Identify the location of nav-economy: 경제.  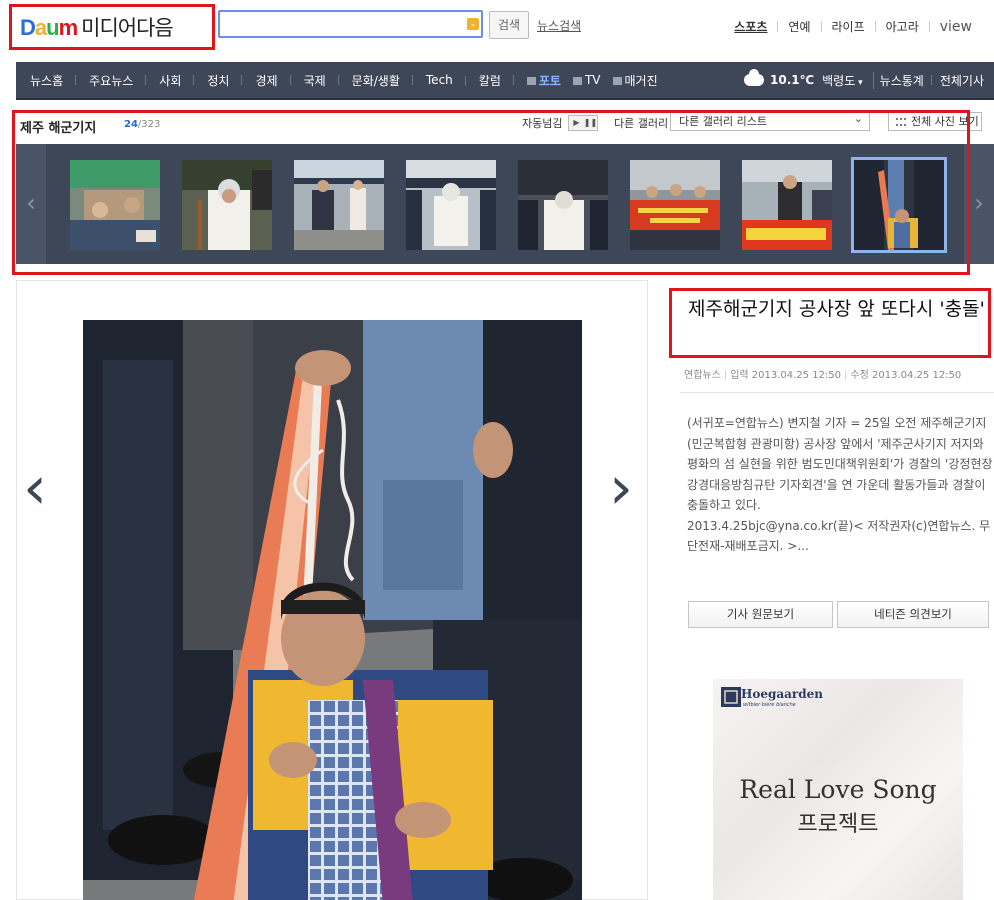
(266, 80).